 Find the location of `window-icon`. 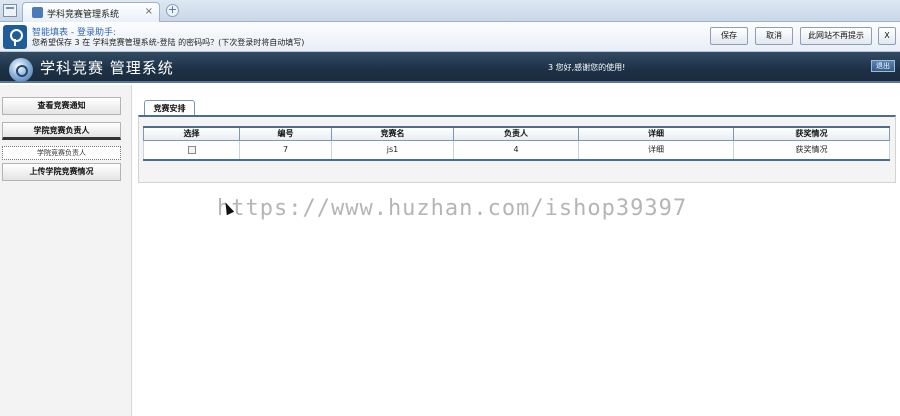

window-icon is located at coordinates (10, 10).